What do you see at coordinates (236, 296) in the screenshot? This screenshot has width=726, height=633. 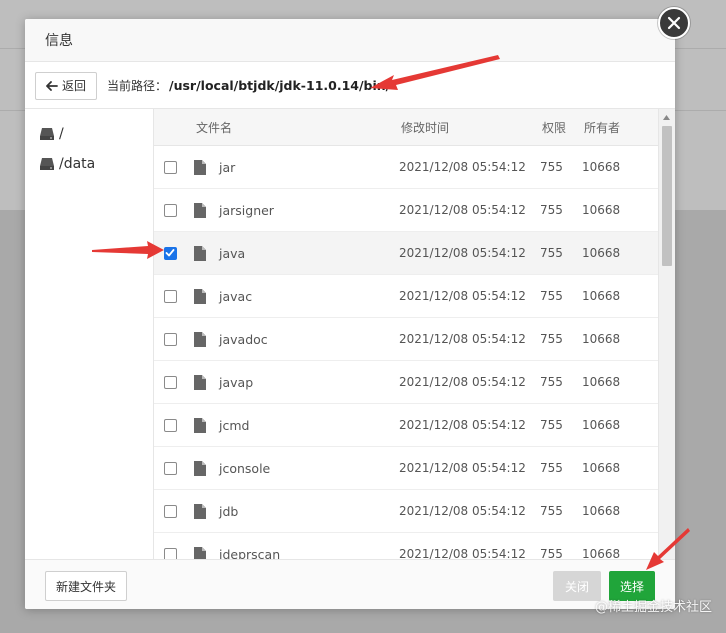 I see `file-name: javac` at bounding box center [236, 296].